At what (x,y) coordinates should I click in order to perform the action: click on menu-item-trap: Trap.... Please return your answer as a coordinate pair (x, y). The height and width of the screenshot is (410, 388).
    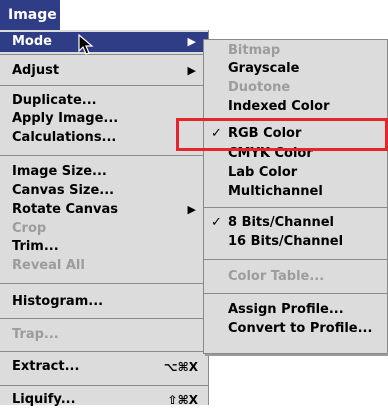
    Looking at the image, I should click on (104, 335).